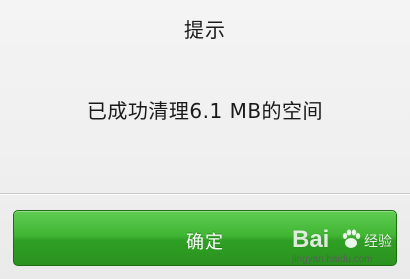 Image resolution: width=410 pixels, height=279 pixels. Describe the element at coordinates (332, 259) in the screenshot. I see `watermark-url: jingyan.baidu.com` at that location.